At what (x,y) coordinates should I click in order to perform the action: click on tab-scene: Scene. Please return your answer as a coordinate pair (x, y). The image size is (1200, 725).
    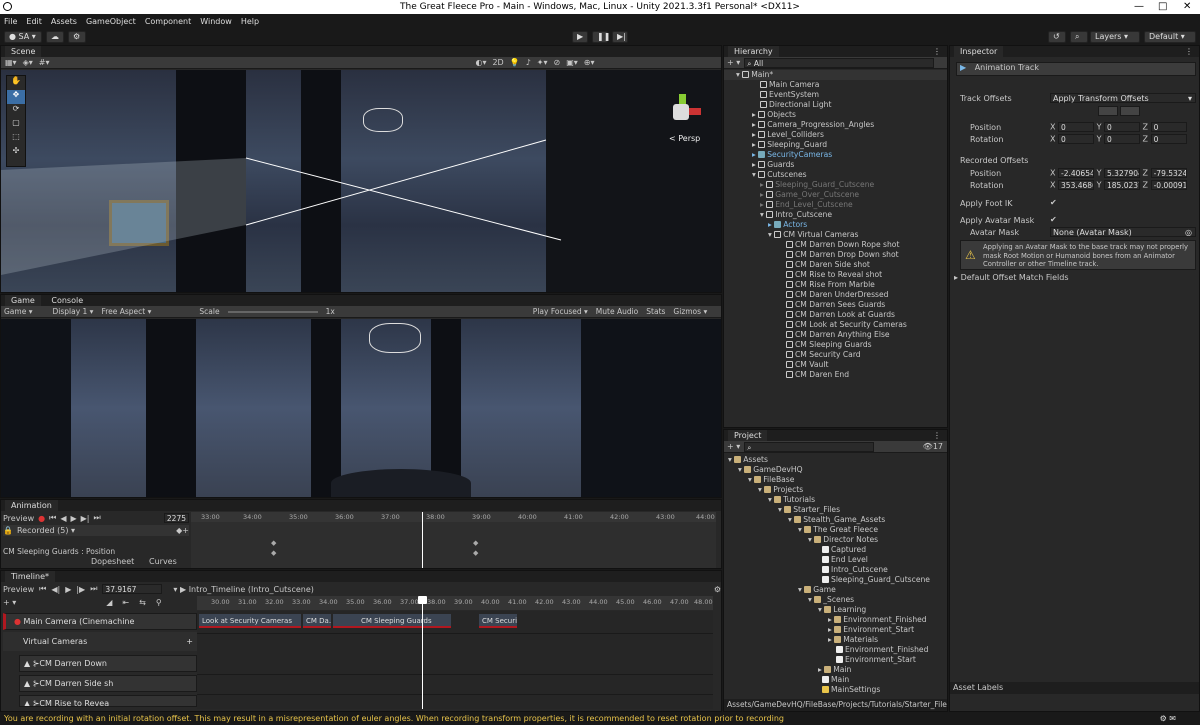
    Looking at the image, I should click on (23, 51).